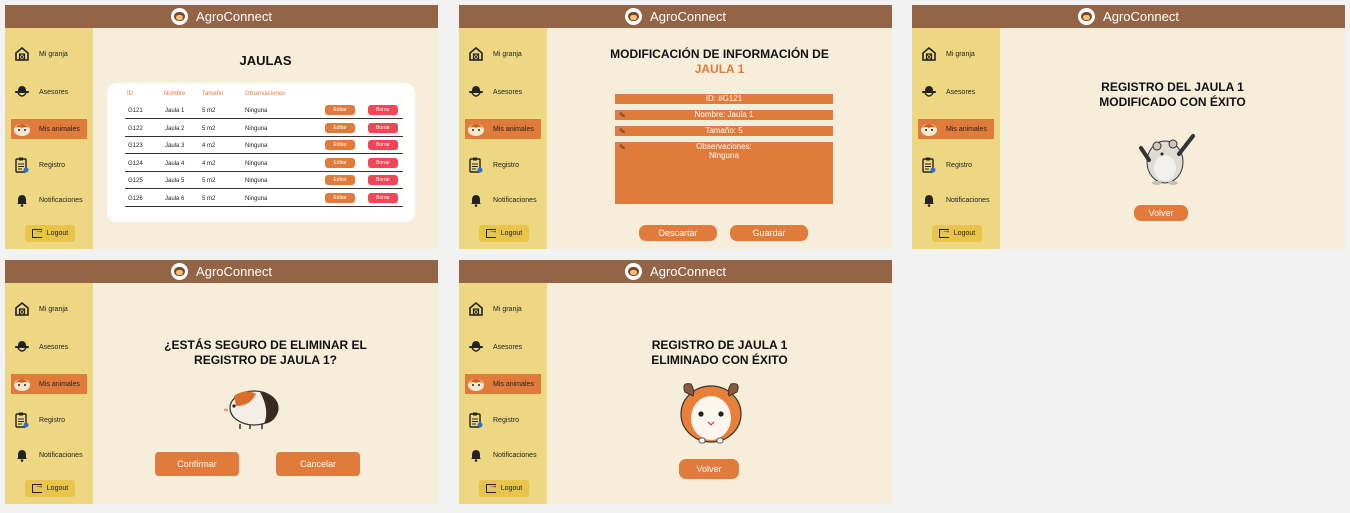 Image resolution: width=1350 pixels, height=513 pixels. I want to click on cell-id: G126, so click(135, 199).